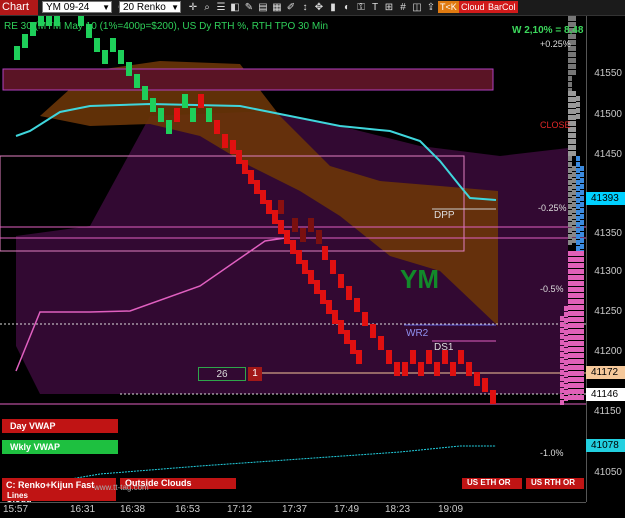  Describe the element at coordinates (59, 496) in the screenshot. I see `lines-button: Lines` at that location.